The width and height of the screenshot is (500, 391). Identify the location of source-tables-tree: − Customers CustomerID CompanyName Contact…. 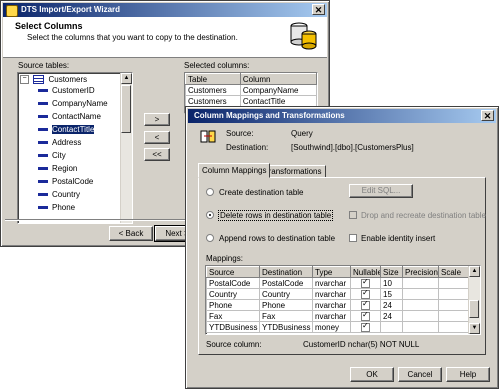
(75, 148).